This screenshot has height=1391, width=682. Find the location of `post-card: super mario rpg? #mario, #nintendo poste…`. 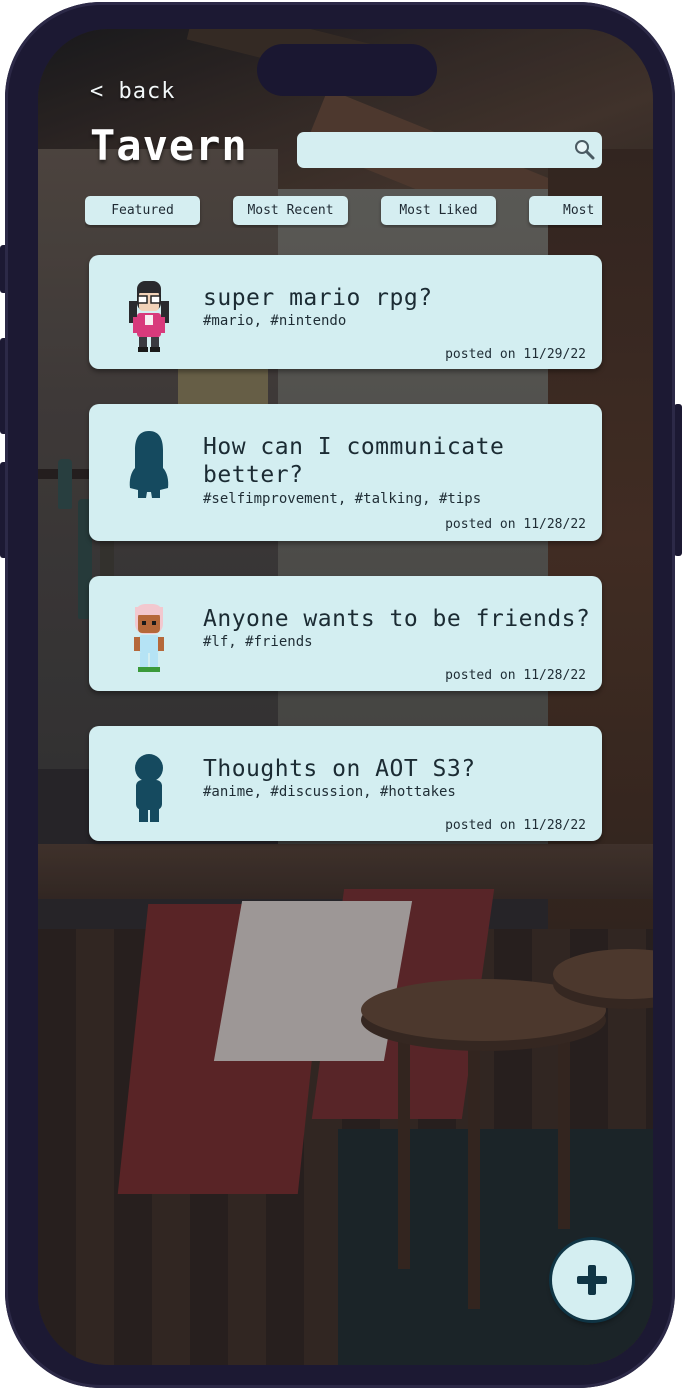

post-card: super mario rpg? #mario, #nintendo poste… is located at coordinates (345, 312).